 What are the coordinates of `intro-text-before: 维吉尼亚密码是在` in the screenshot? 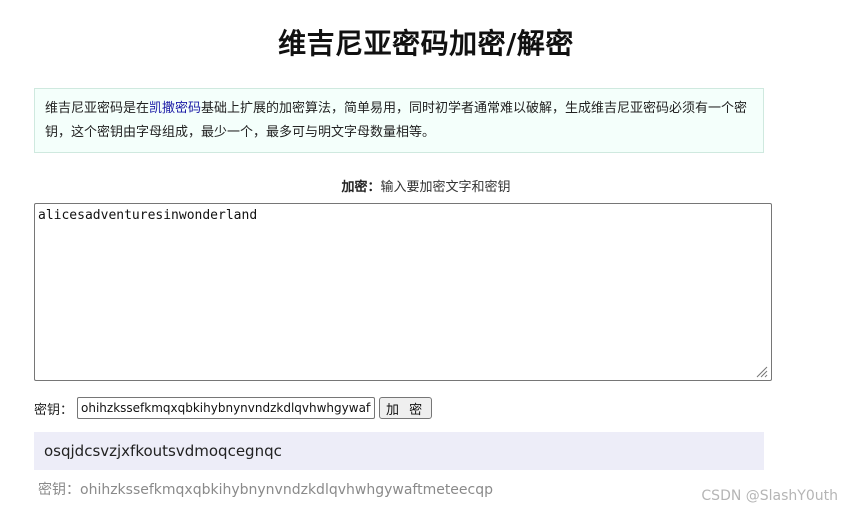 It's located at (97, 108).